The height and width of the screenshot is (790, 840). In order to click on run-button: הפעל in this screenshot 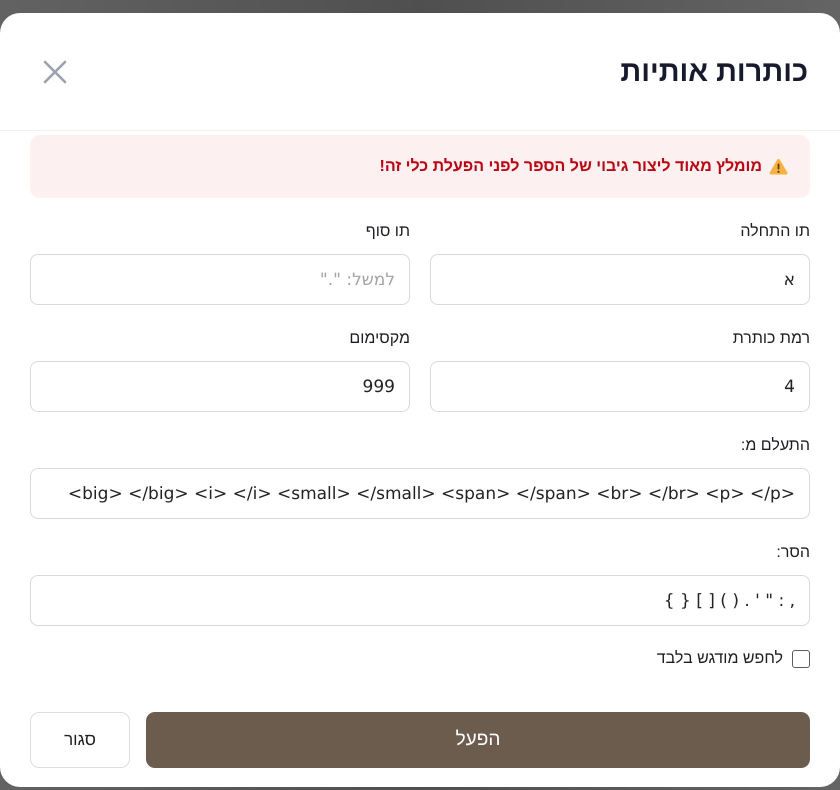, I will do `click(478, 740)`.